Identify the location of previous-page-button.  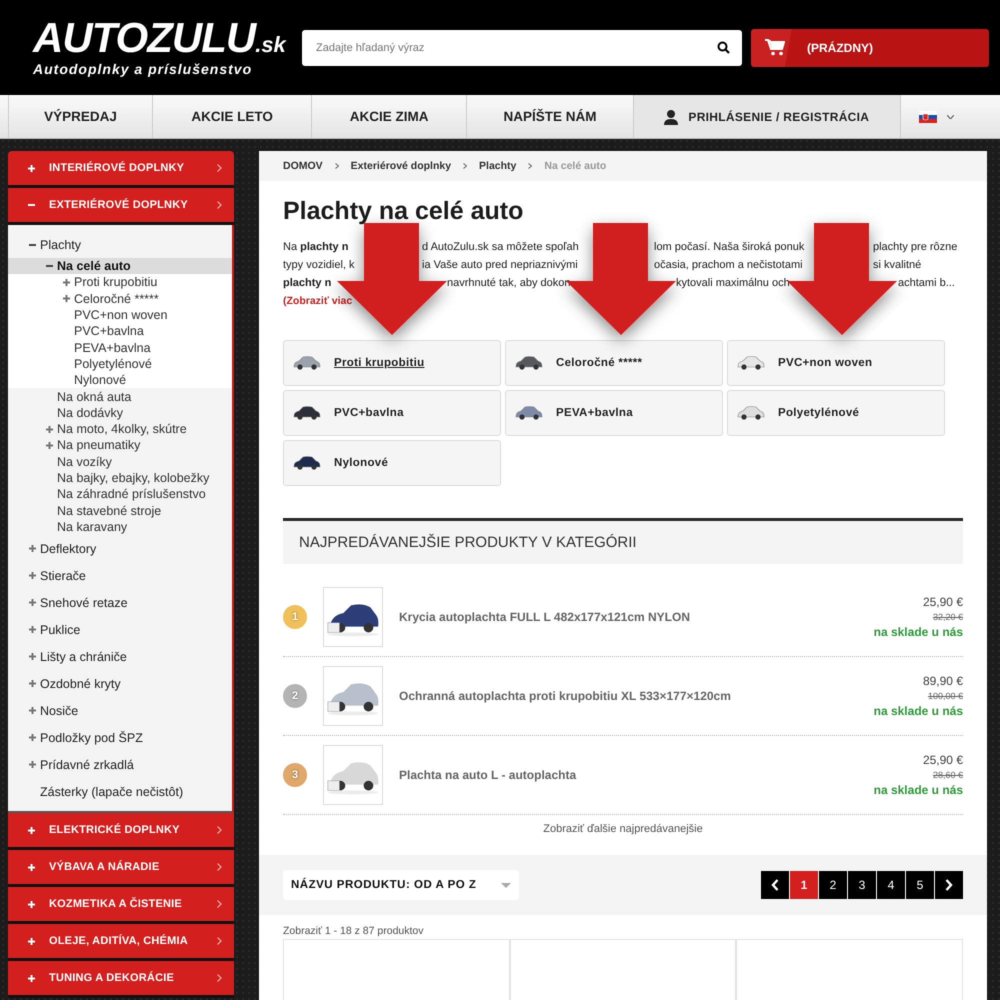
(775, 885).